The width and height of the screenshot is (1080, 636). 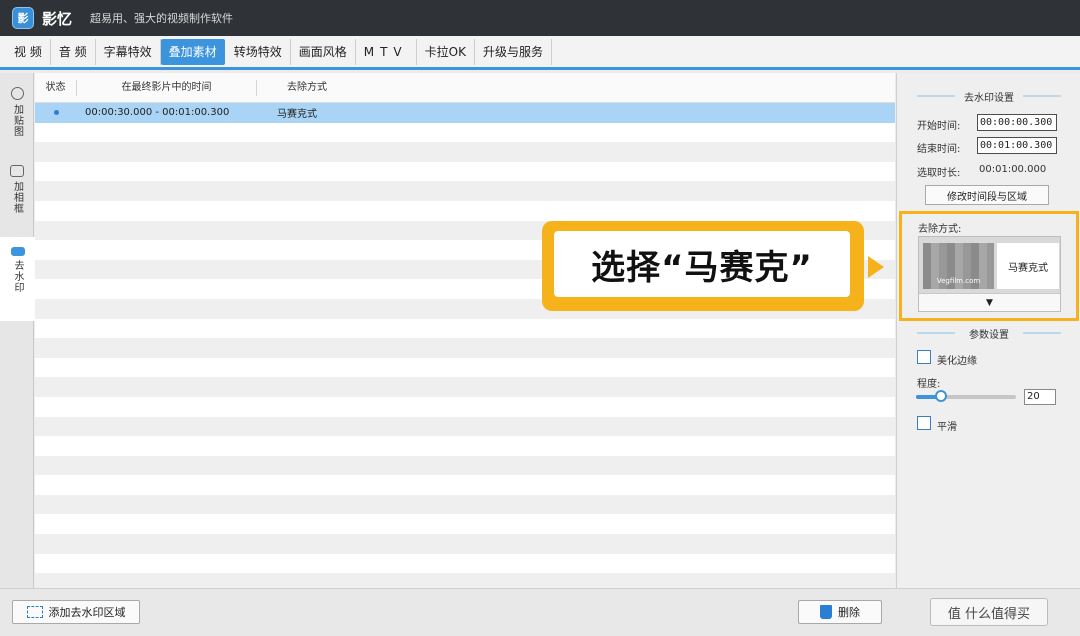 I want to click on thumbnail-text: Vegfilm.com, so click(x=958, y=281).